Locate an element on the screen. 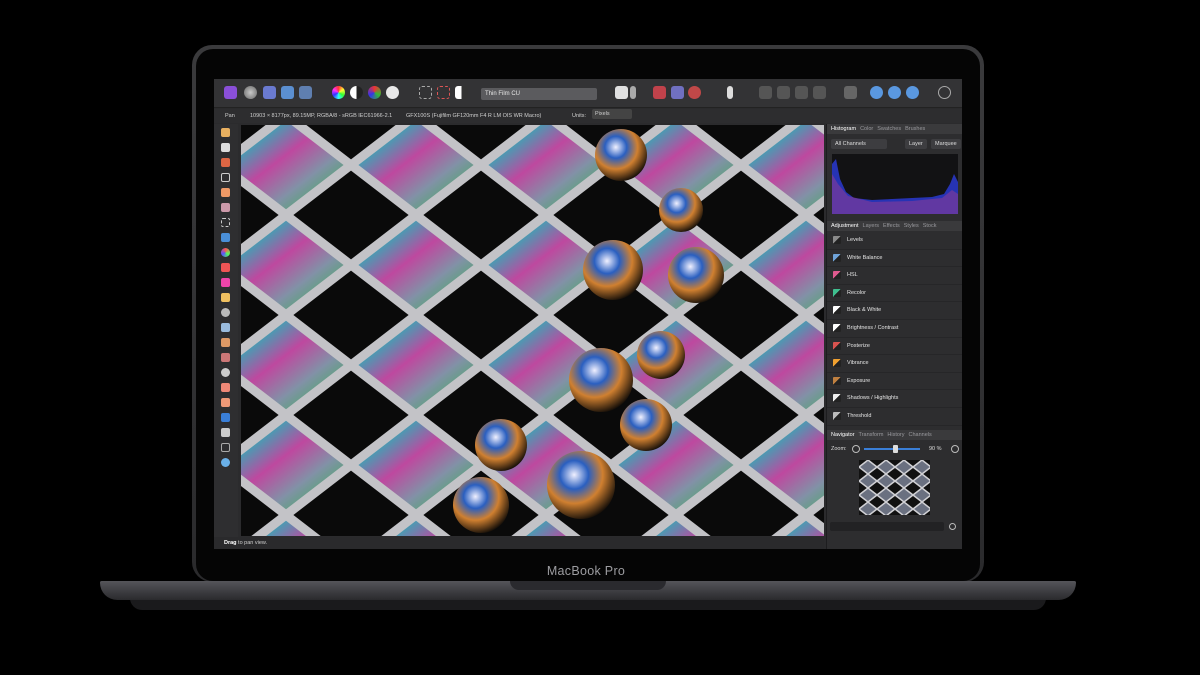 This screenshot has width=1200, height=675. zoom-in-icon is located at coordinates (955, 449).